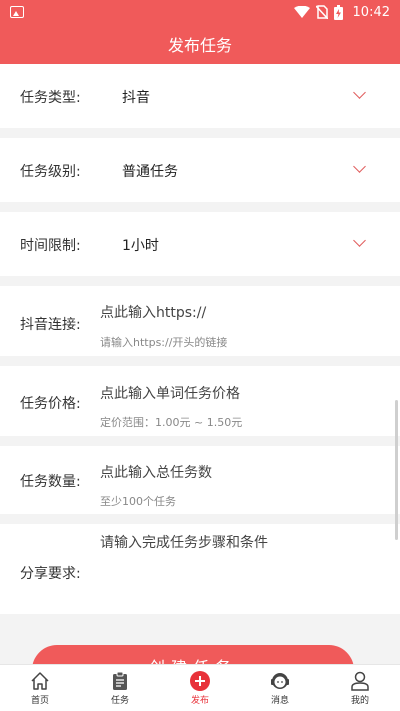  Describe the element at coordinates (50, 172) in the screenshot. I see `task-level-label: 任务级别:` at that location.